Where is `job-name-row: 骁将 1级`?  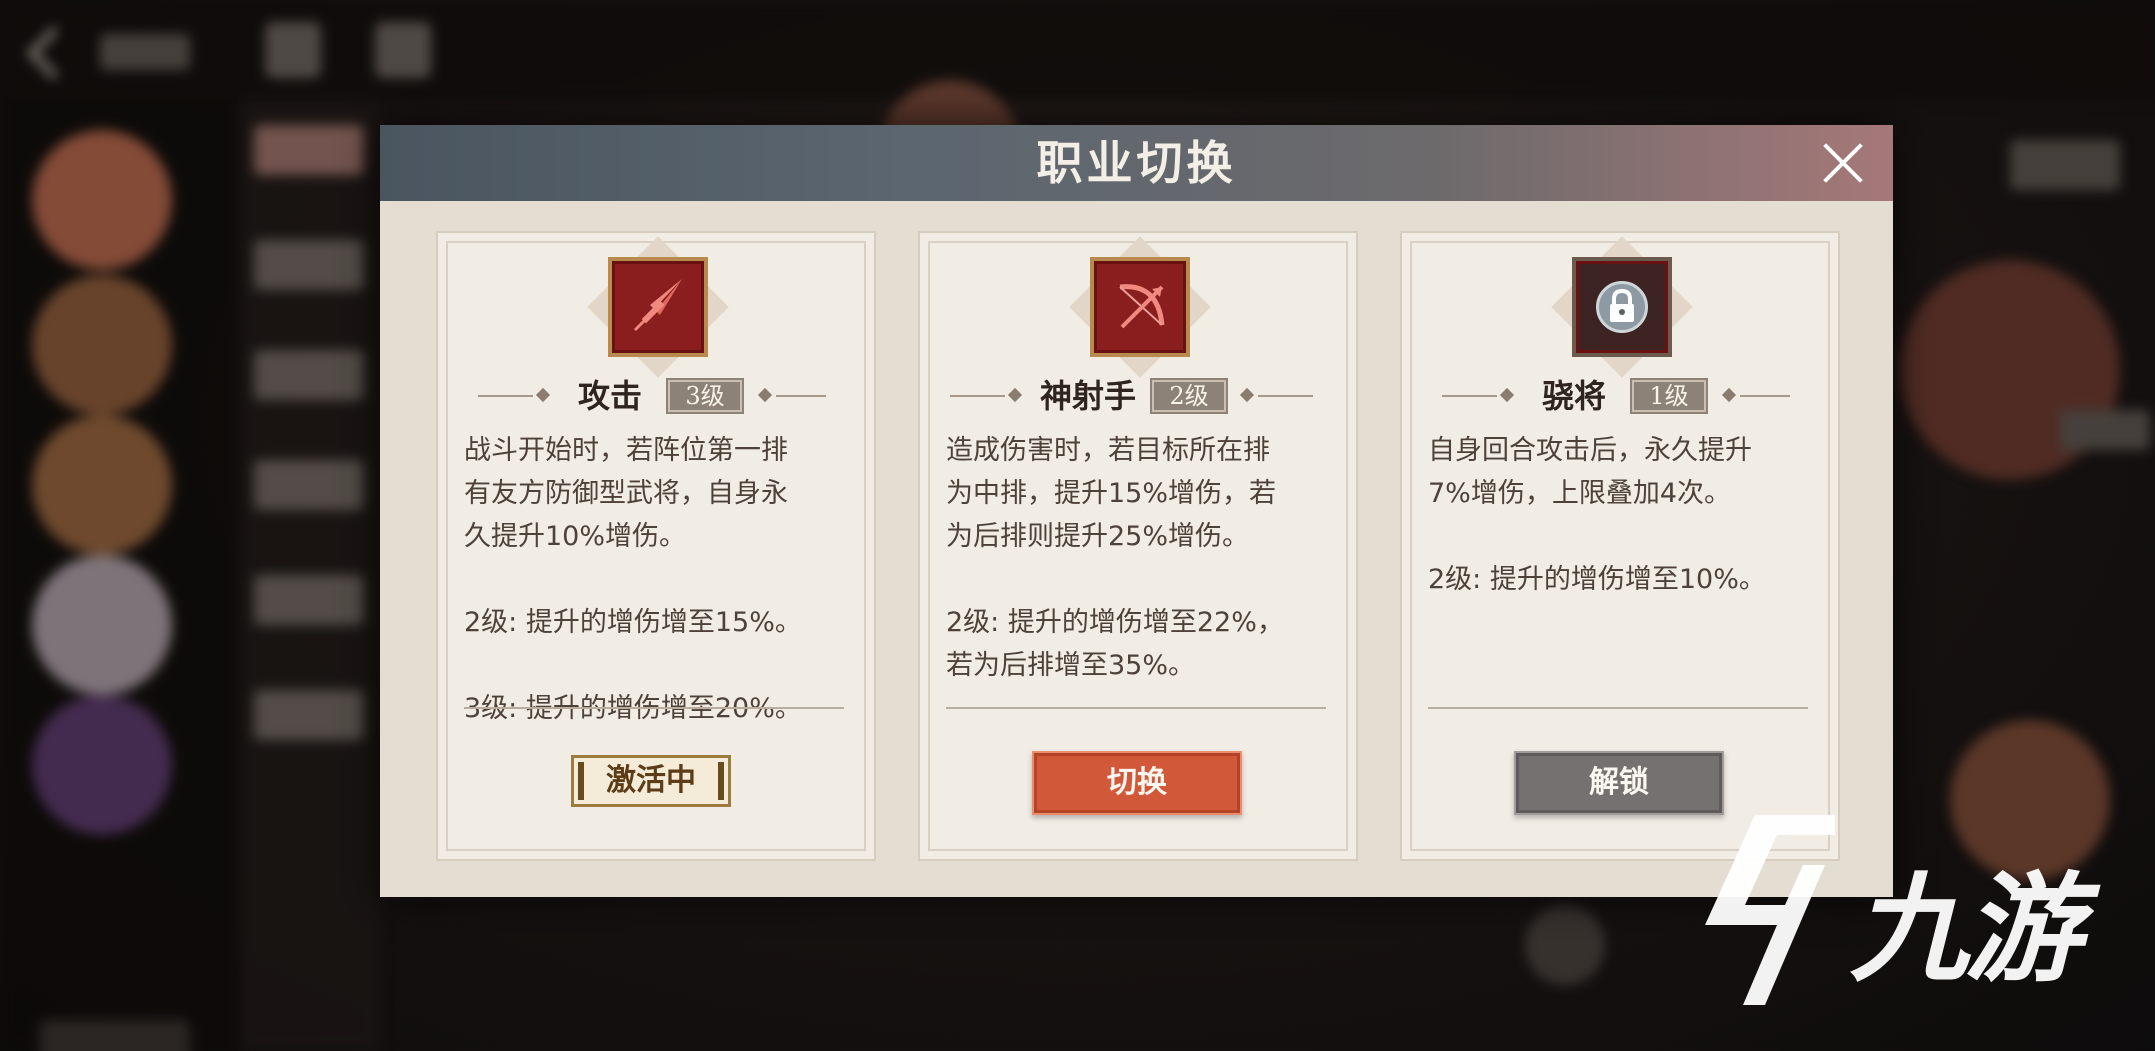
job-name-row: 骁将 1级 is located at coordinates (1614, 396).